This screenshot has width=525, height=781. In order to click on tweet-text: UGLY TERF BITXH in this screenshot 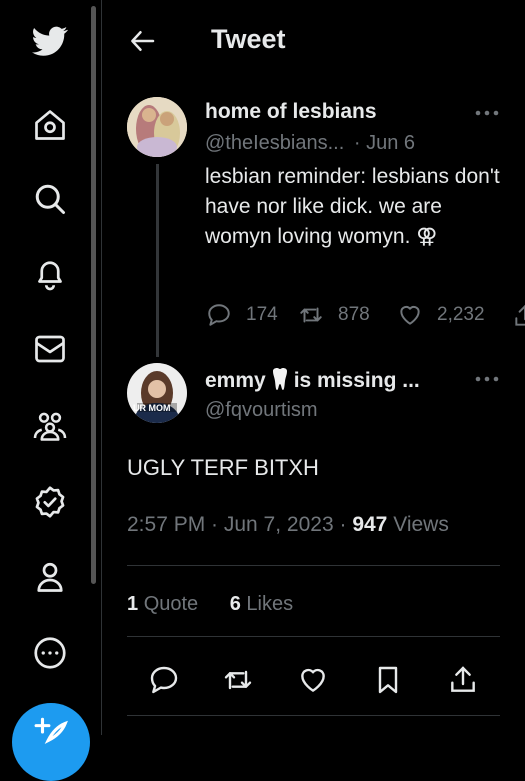, I will do `click(223, 467)`.